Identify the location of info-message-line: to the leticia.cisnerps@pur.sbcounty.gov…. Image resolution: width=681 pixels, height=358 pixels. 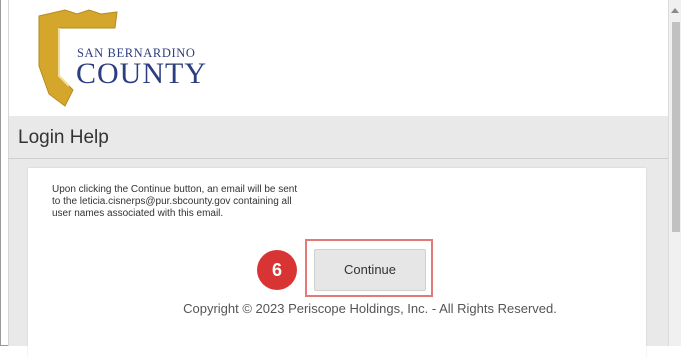
(172, 201).